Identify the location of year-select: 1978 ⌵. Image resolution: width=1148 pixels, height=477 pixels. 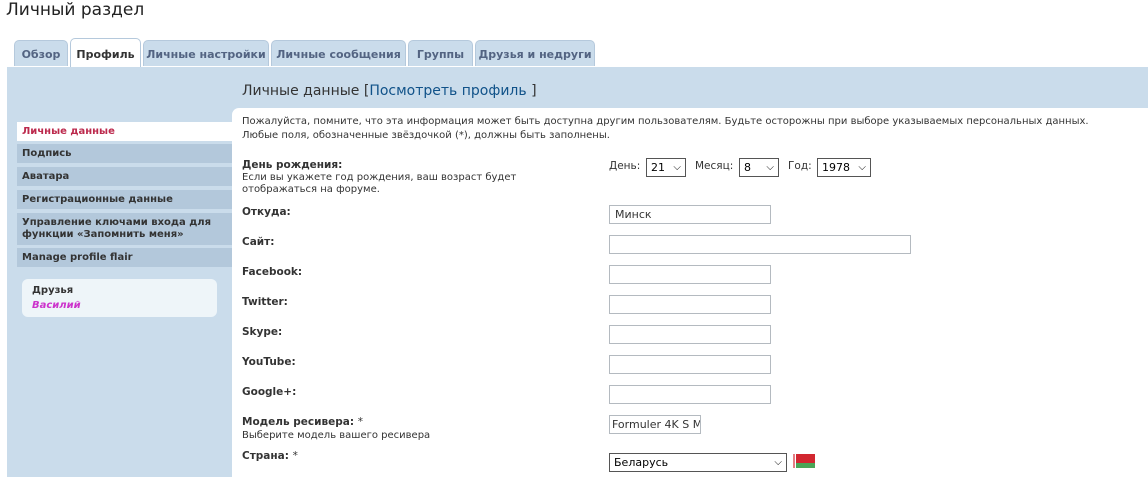
(844, 167).